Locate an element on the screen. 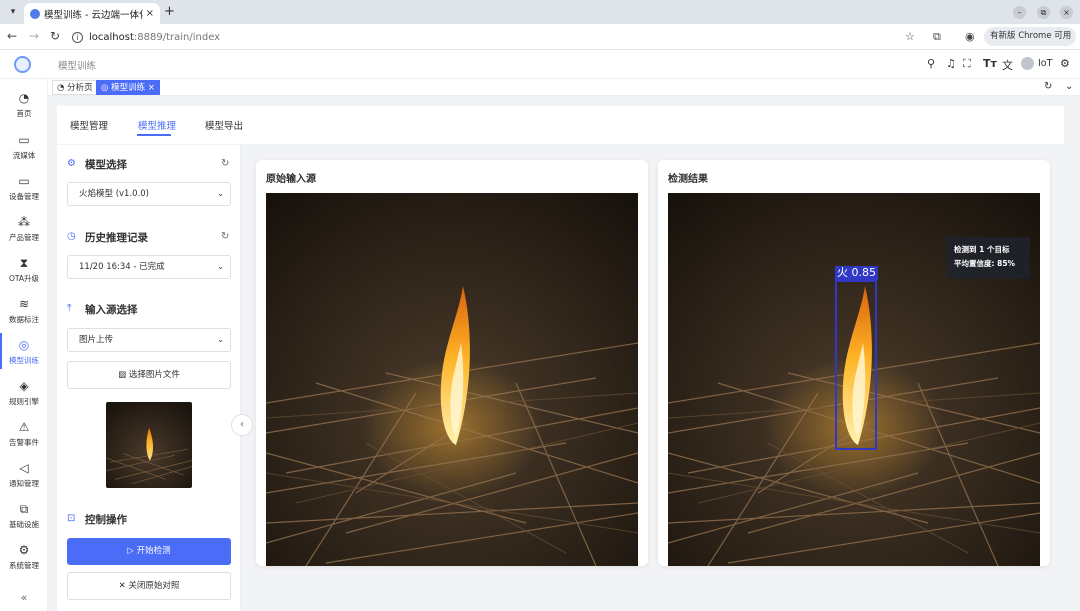  avatar is located at coordinates (1027, 63).